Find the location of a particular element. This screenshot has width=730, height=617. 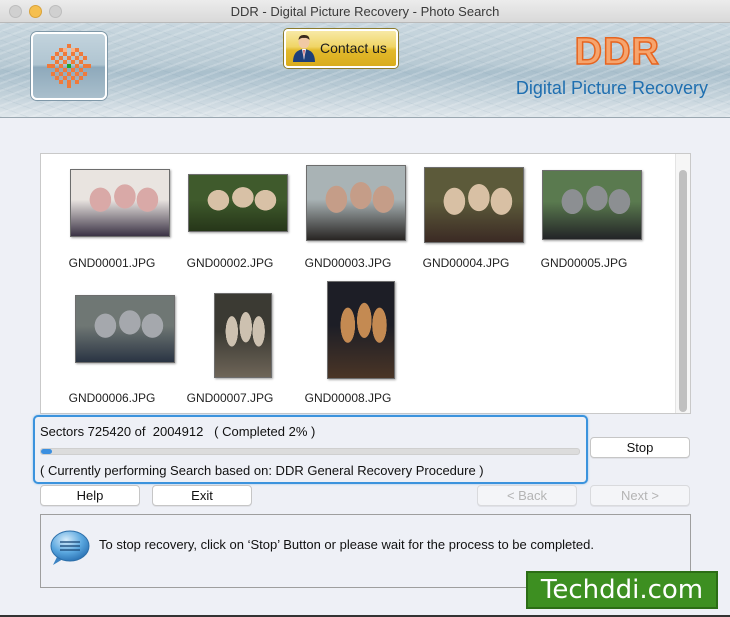

progress-bar is located at coordinates (310, 451).